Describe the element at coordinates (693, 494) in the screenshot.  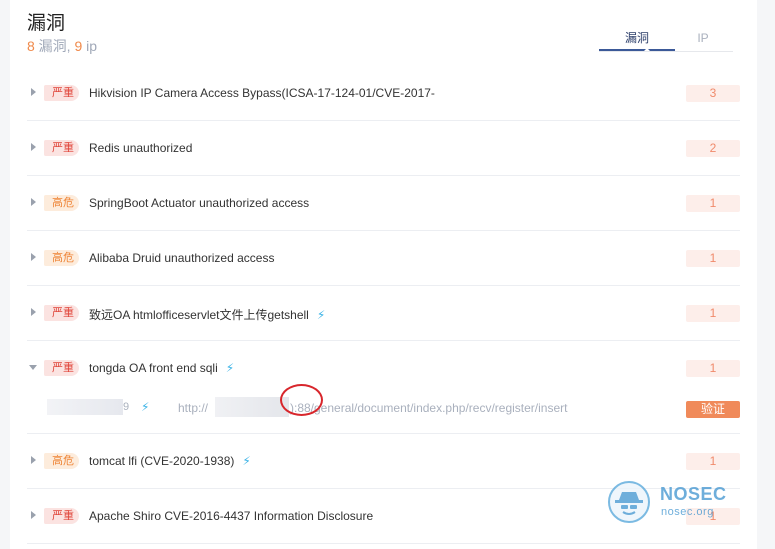
I see `watermark-brand: NOSEC` at that location.